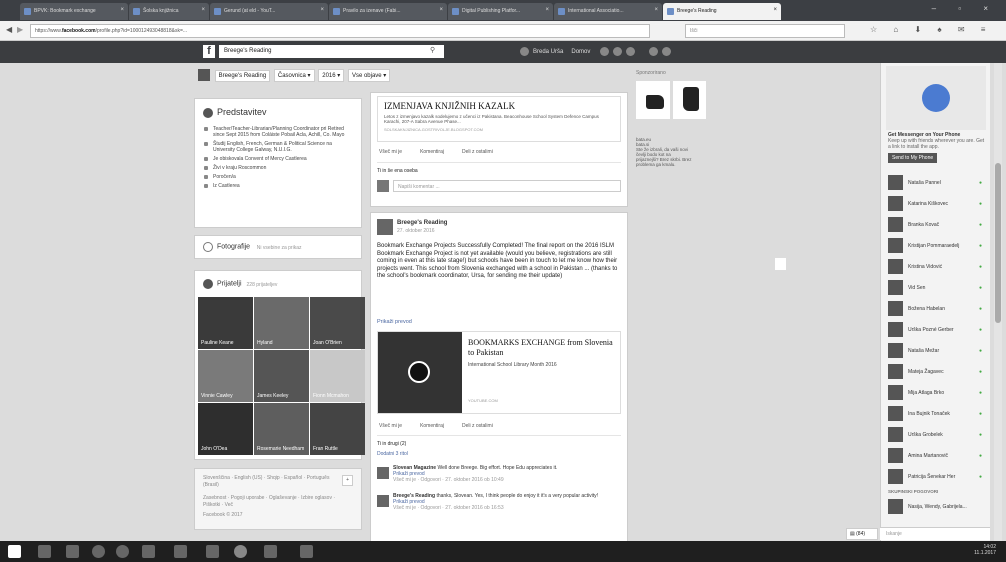 Image resolution: width=1006 pixels, height=562 pixels. Describe the element at coordinates (500, 11) in the screenshot. I see `browser-tab: Digital Publishing Platfor... ×` at that location.